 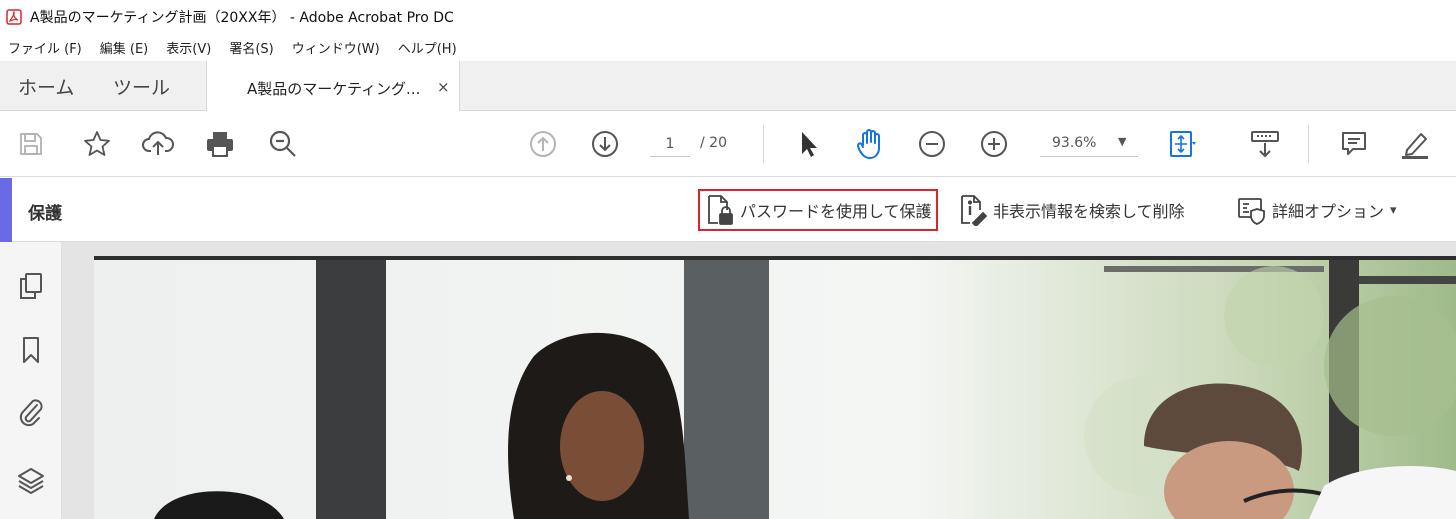 I want to click on main-toolbar: 1 / 20 93.6% ▼, so click(x=728, y=144).